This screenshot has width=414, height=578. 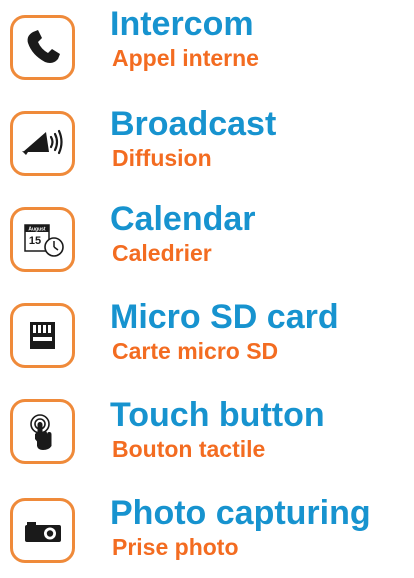 I want to click on feature-title: Intercom, so click(x=182, y=24).